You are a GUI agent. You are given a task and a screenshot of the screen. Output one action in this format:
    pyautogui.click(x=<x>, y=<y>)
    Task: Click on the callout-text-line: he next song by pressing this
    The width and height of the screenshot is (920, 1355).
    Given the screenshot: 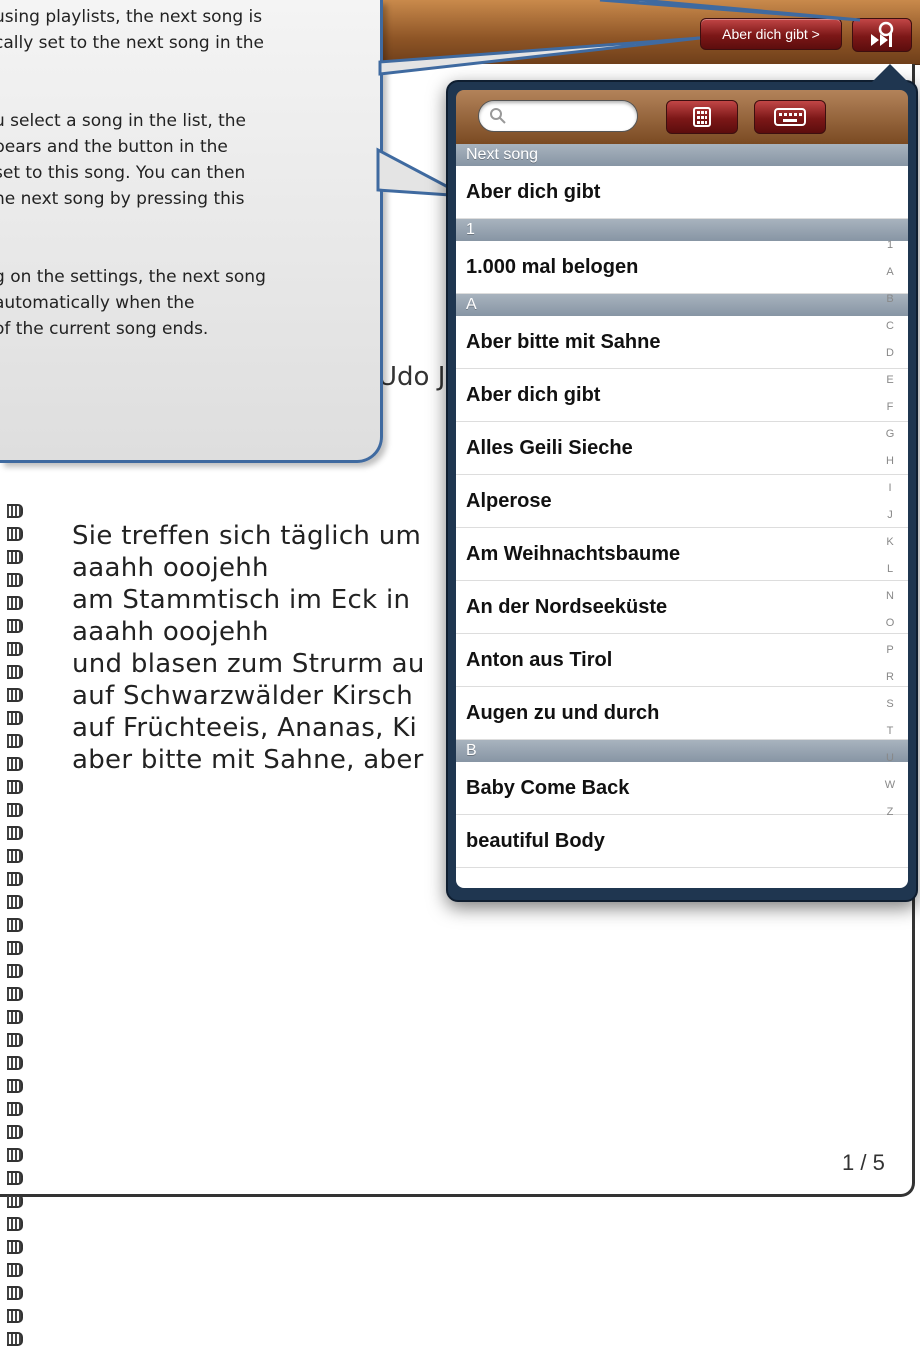 What is the action you would take?
    pyautogui.click(x=122, y=199)
    